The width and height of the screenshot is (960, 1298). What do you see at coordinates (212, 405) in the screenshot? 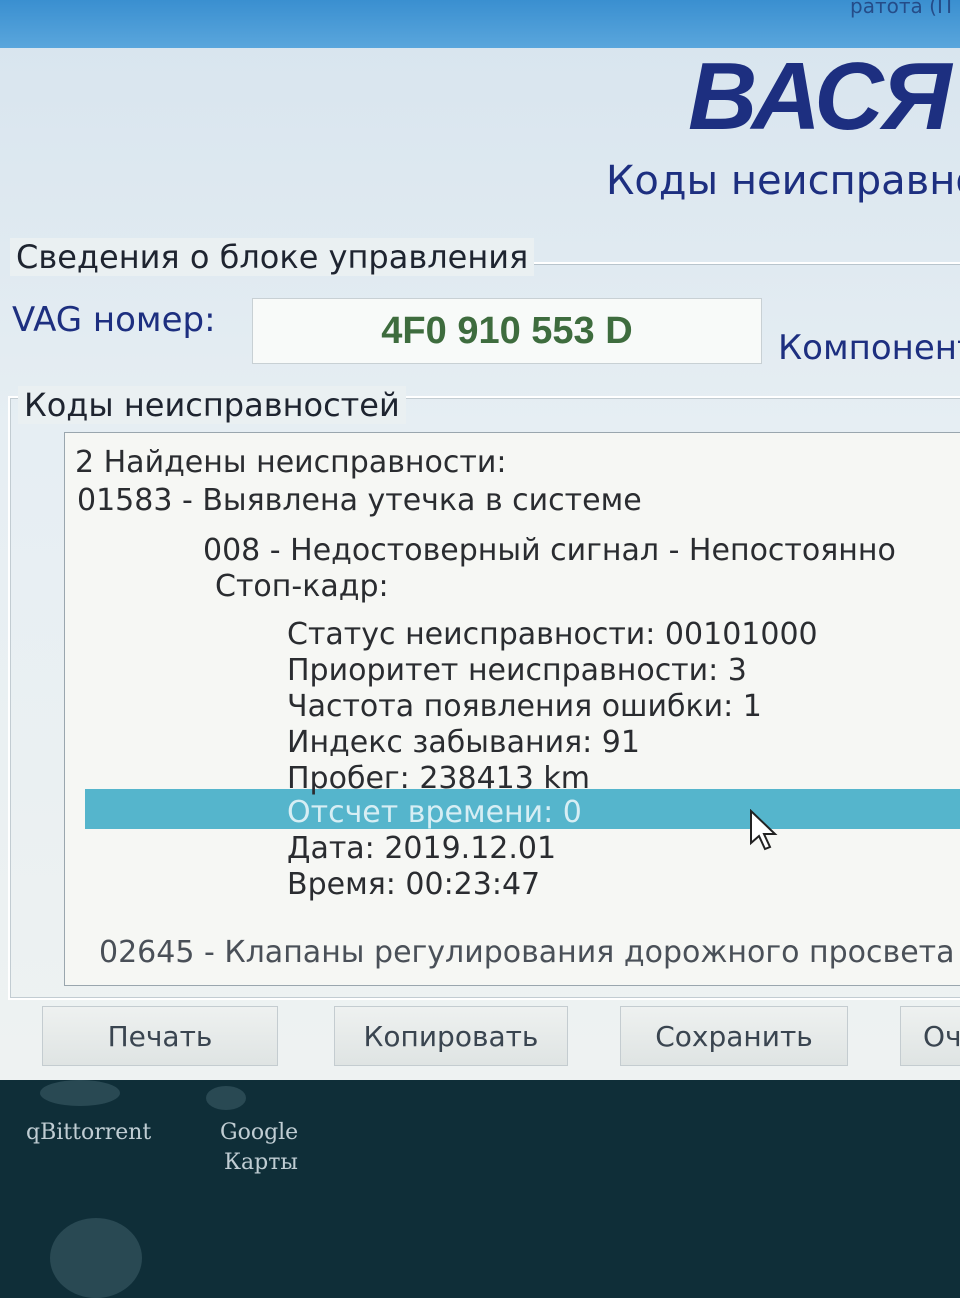
I see `fault-codes-section-label: Коды неисправностей` at bounding box center [212, 405].